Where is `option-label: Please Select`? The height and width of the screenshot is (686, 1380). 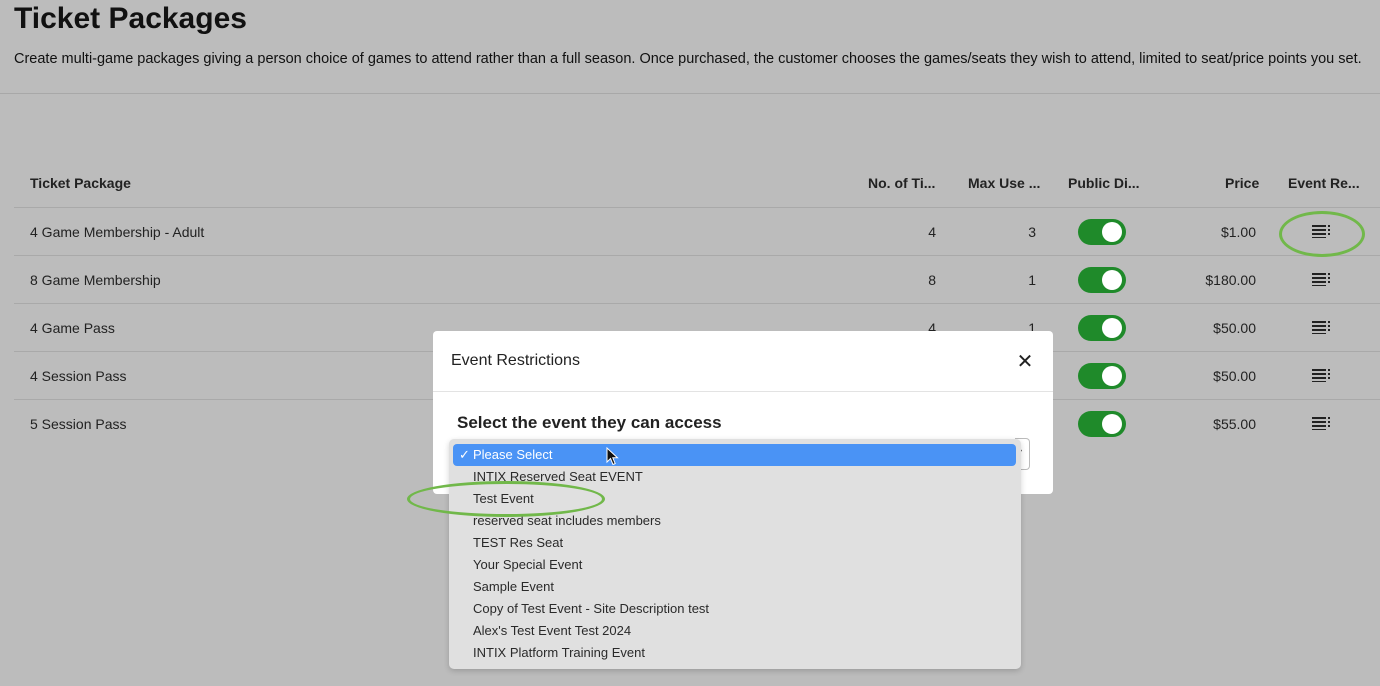 option-label: Please Select is located at coordinates (513, 454).